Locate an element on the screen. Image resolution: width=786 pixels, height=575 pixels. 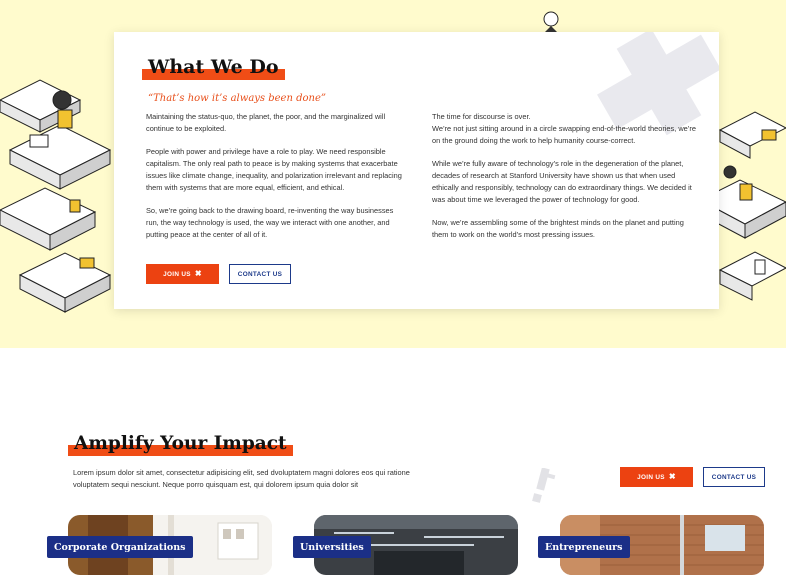
what-we-do-heading: What We Do is located at coordinates (213, 68).